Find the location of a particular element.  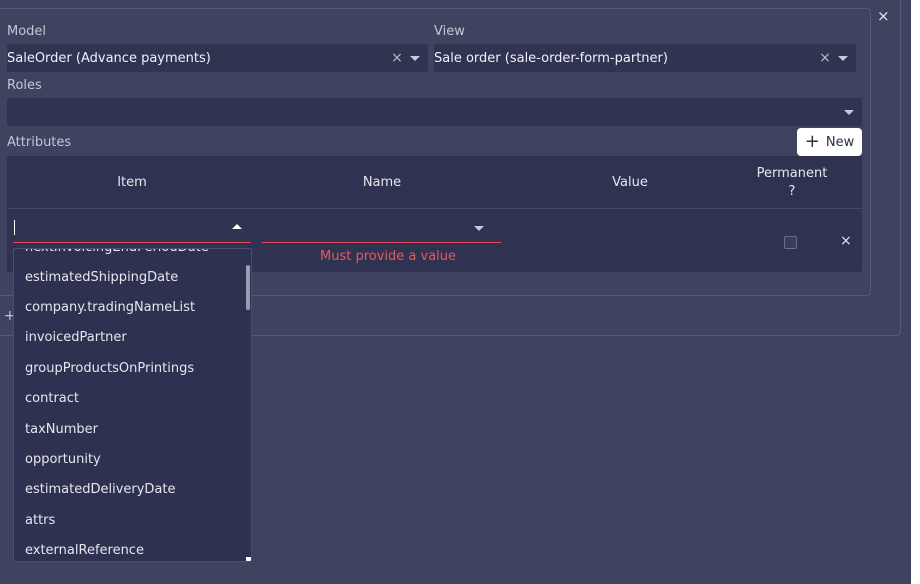

name-error-message: Must provide a value is located at coordinates (388, 256).